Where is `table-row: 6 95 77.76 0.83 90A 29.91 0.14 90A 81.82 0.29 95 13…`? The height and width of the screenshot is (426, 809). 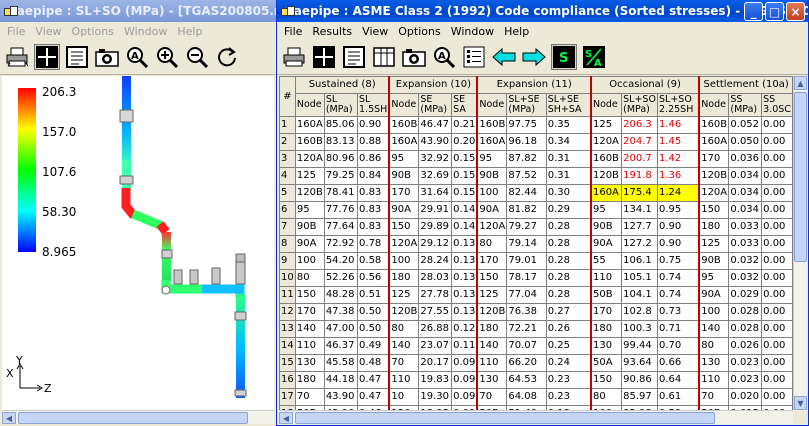
table-row: 6 95 77.76 0.83 90A 29.91 0.14 90A 81.82 0.29 95 13… is located at coordinates (536, 210).